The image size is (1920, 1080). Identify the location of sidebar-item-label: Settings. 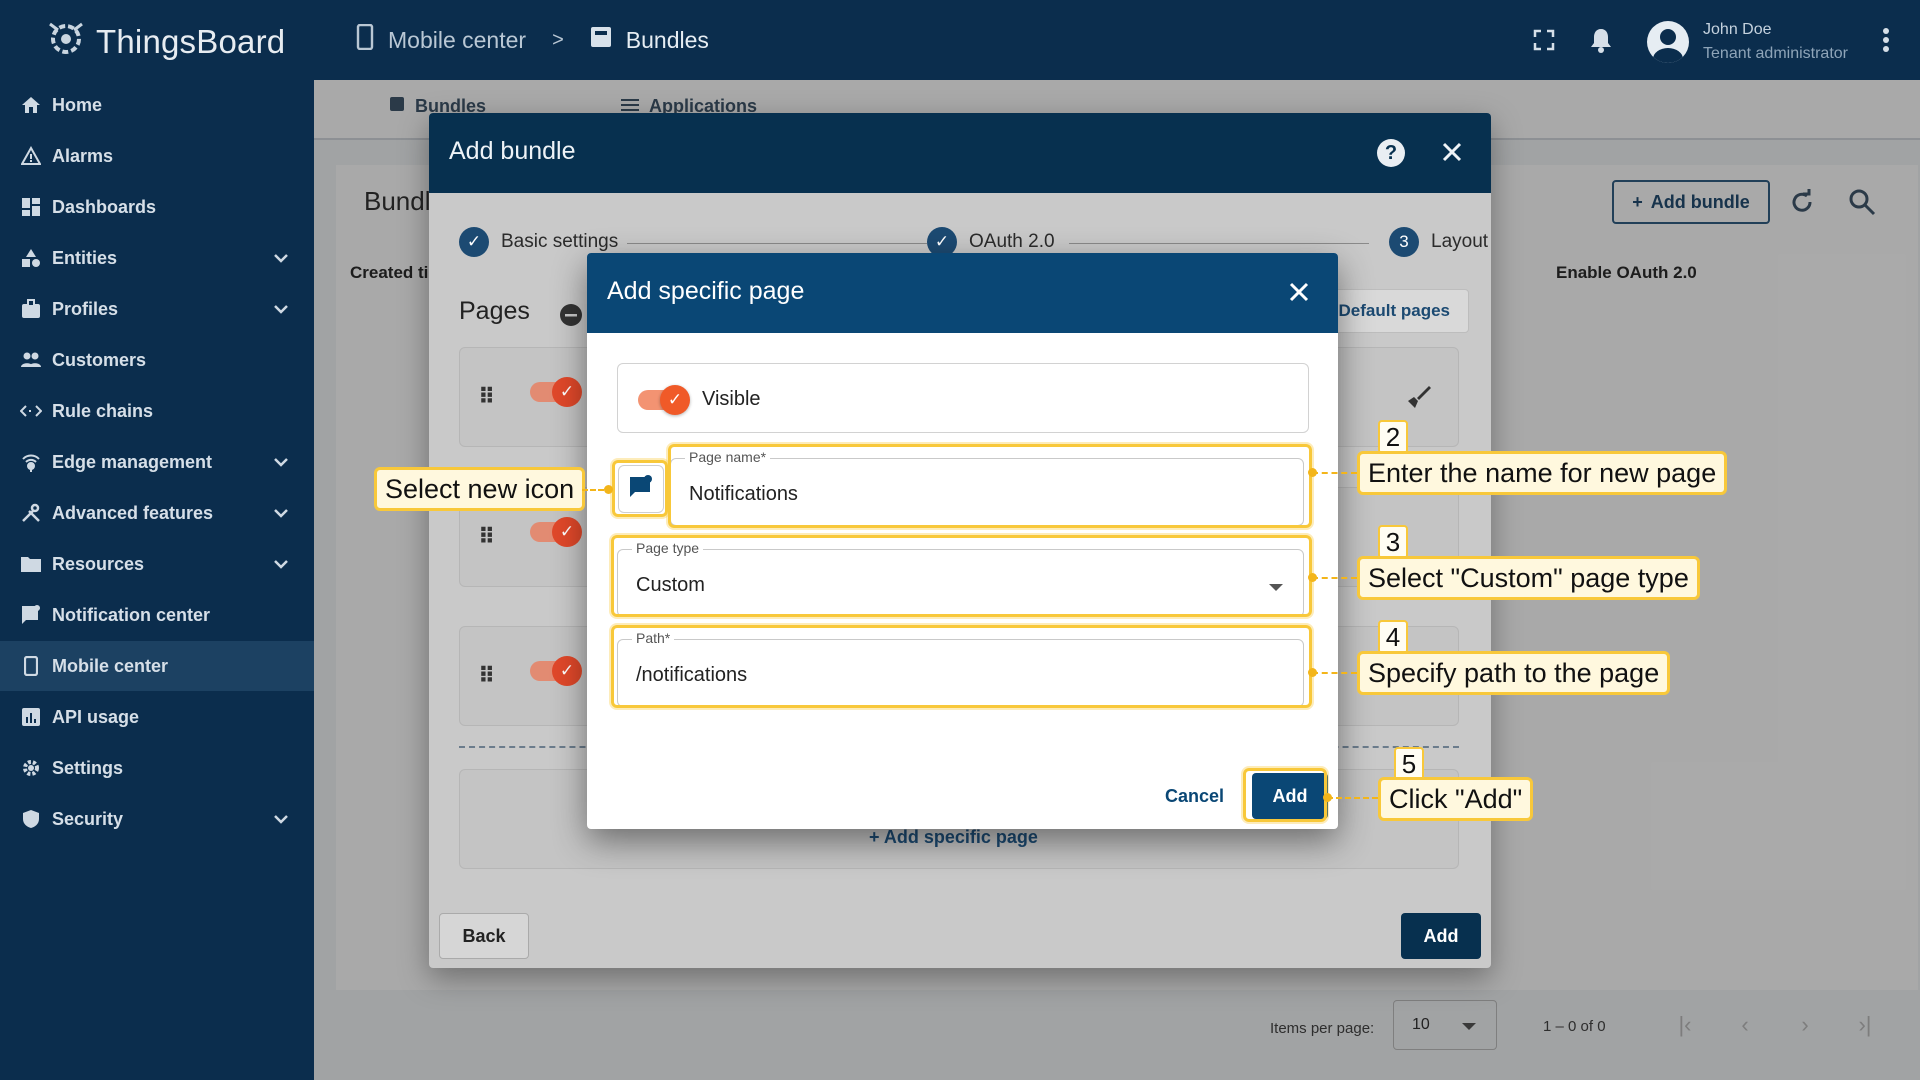
(88, 767).